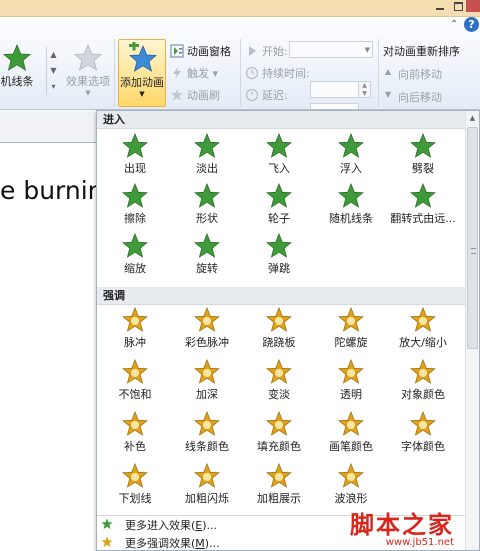  Describe the element at coordinates (275, 95) in the screenshot. I see `delay-label: 延迟:` at that location.